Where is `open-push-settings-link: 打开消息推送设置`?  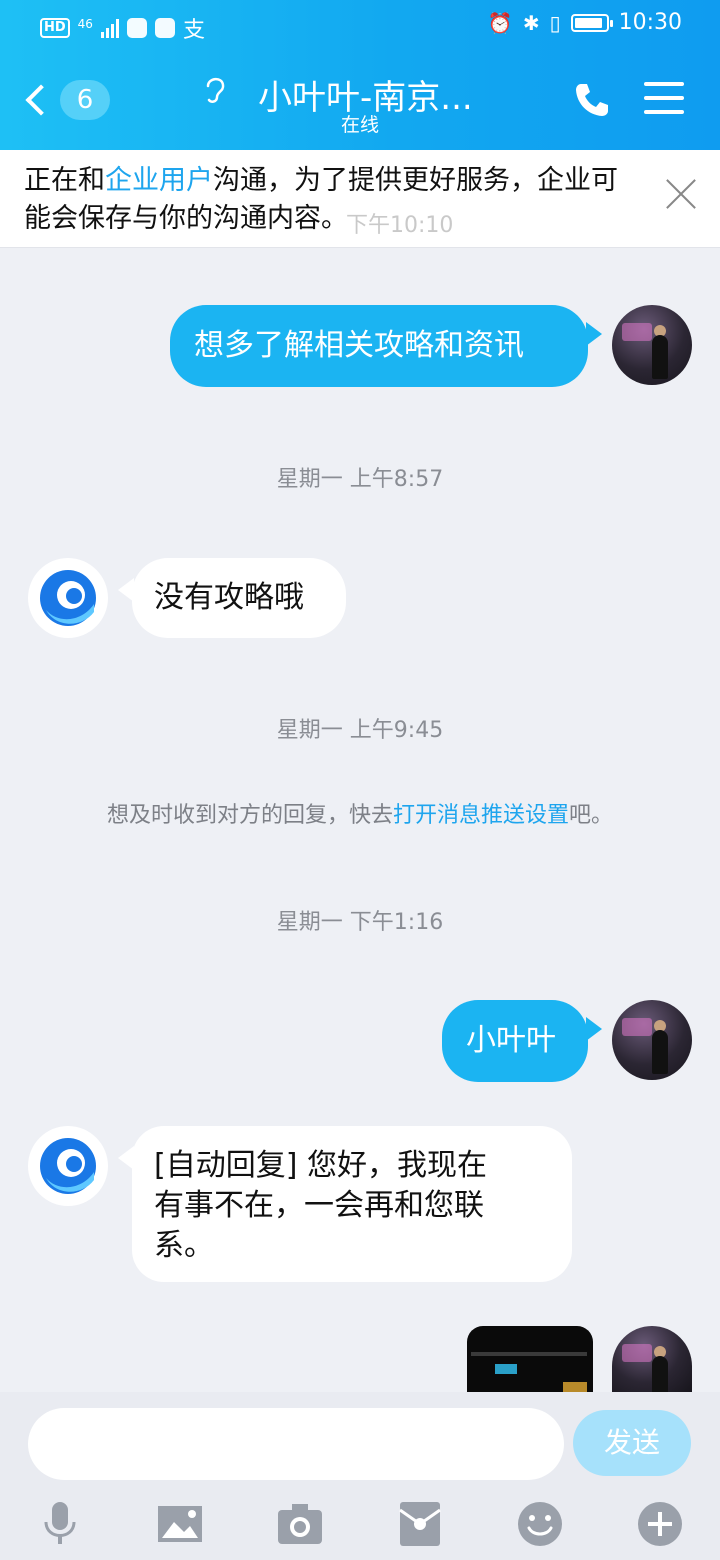 open-push-settings-link: 打开消息推送设置 is located at coordinates (481, 815).